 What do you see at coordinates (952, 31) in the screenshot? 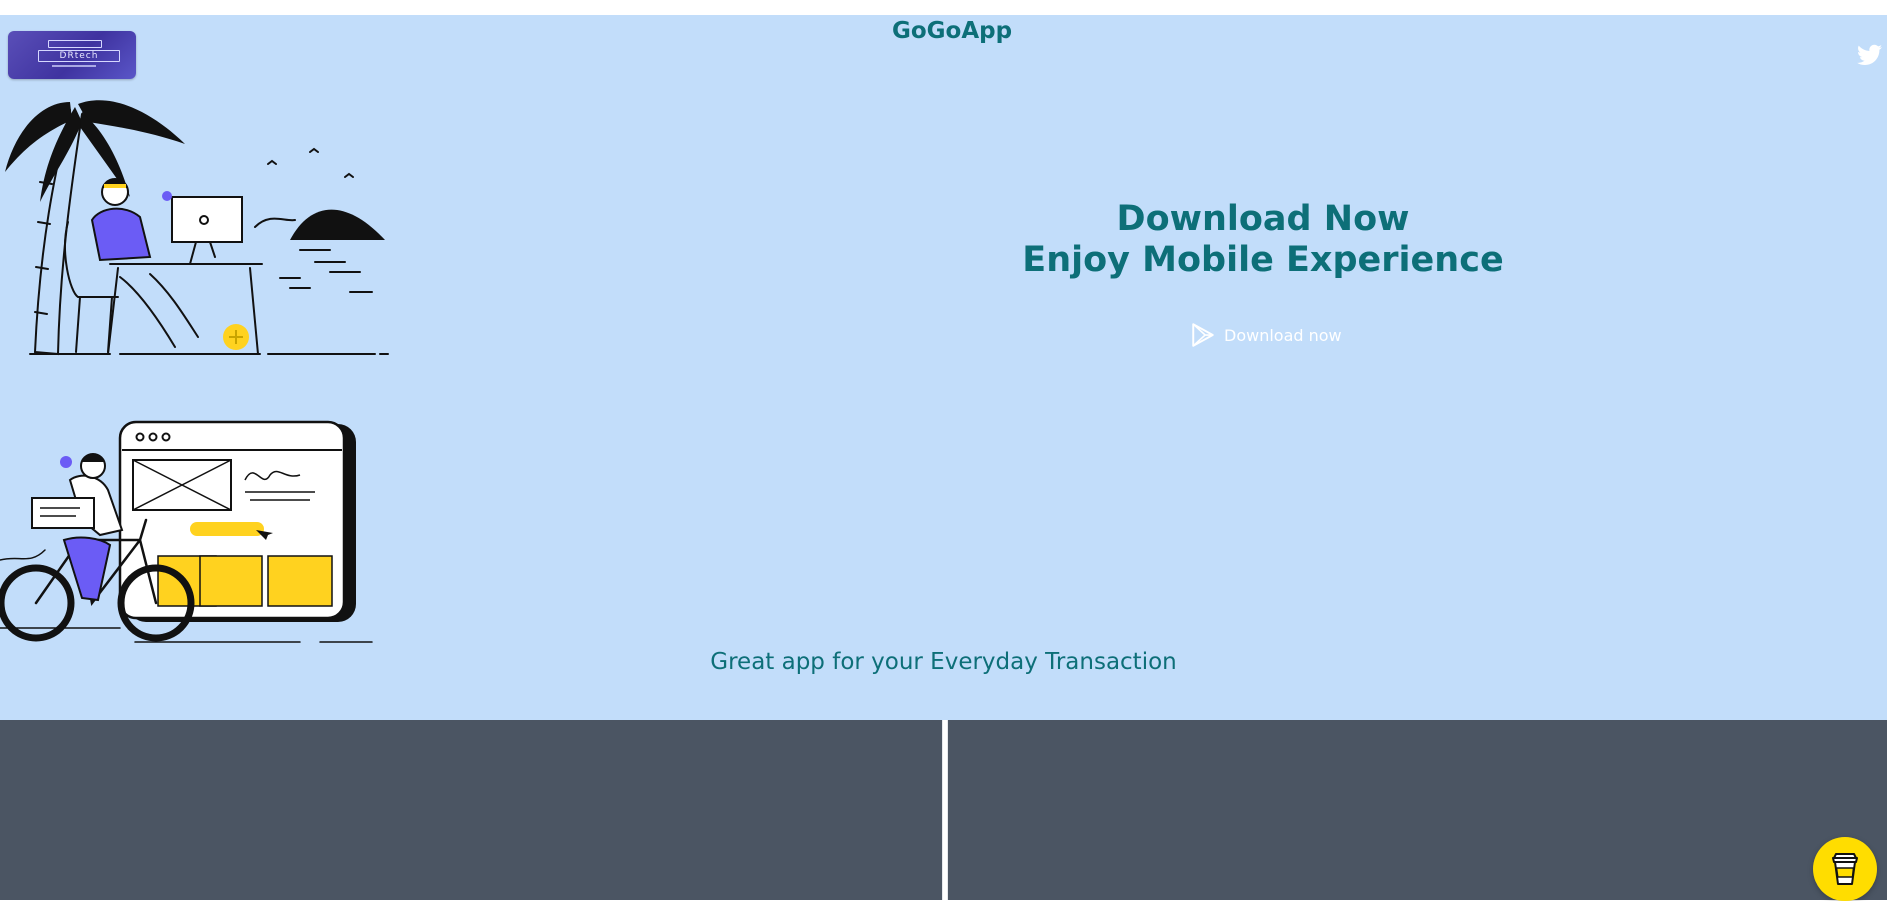
I see `app-title: GoGoApp` at bounding box center [952, 31].